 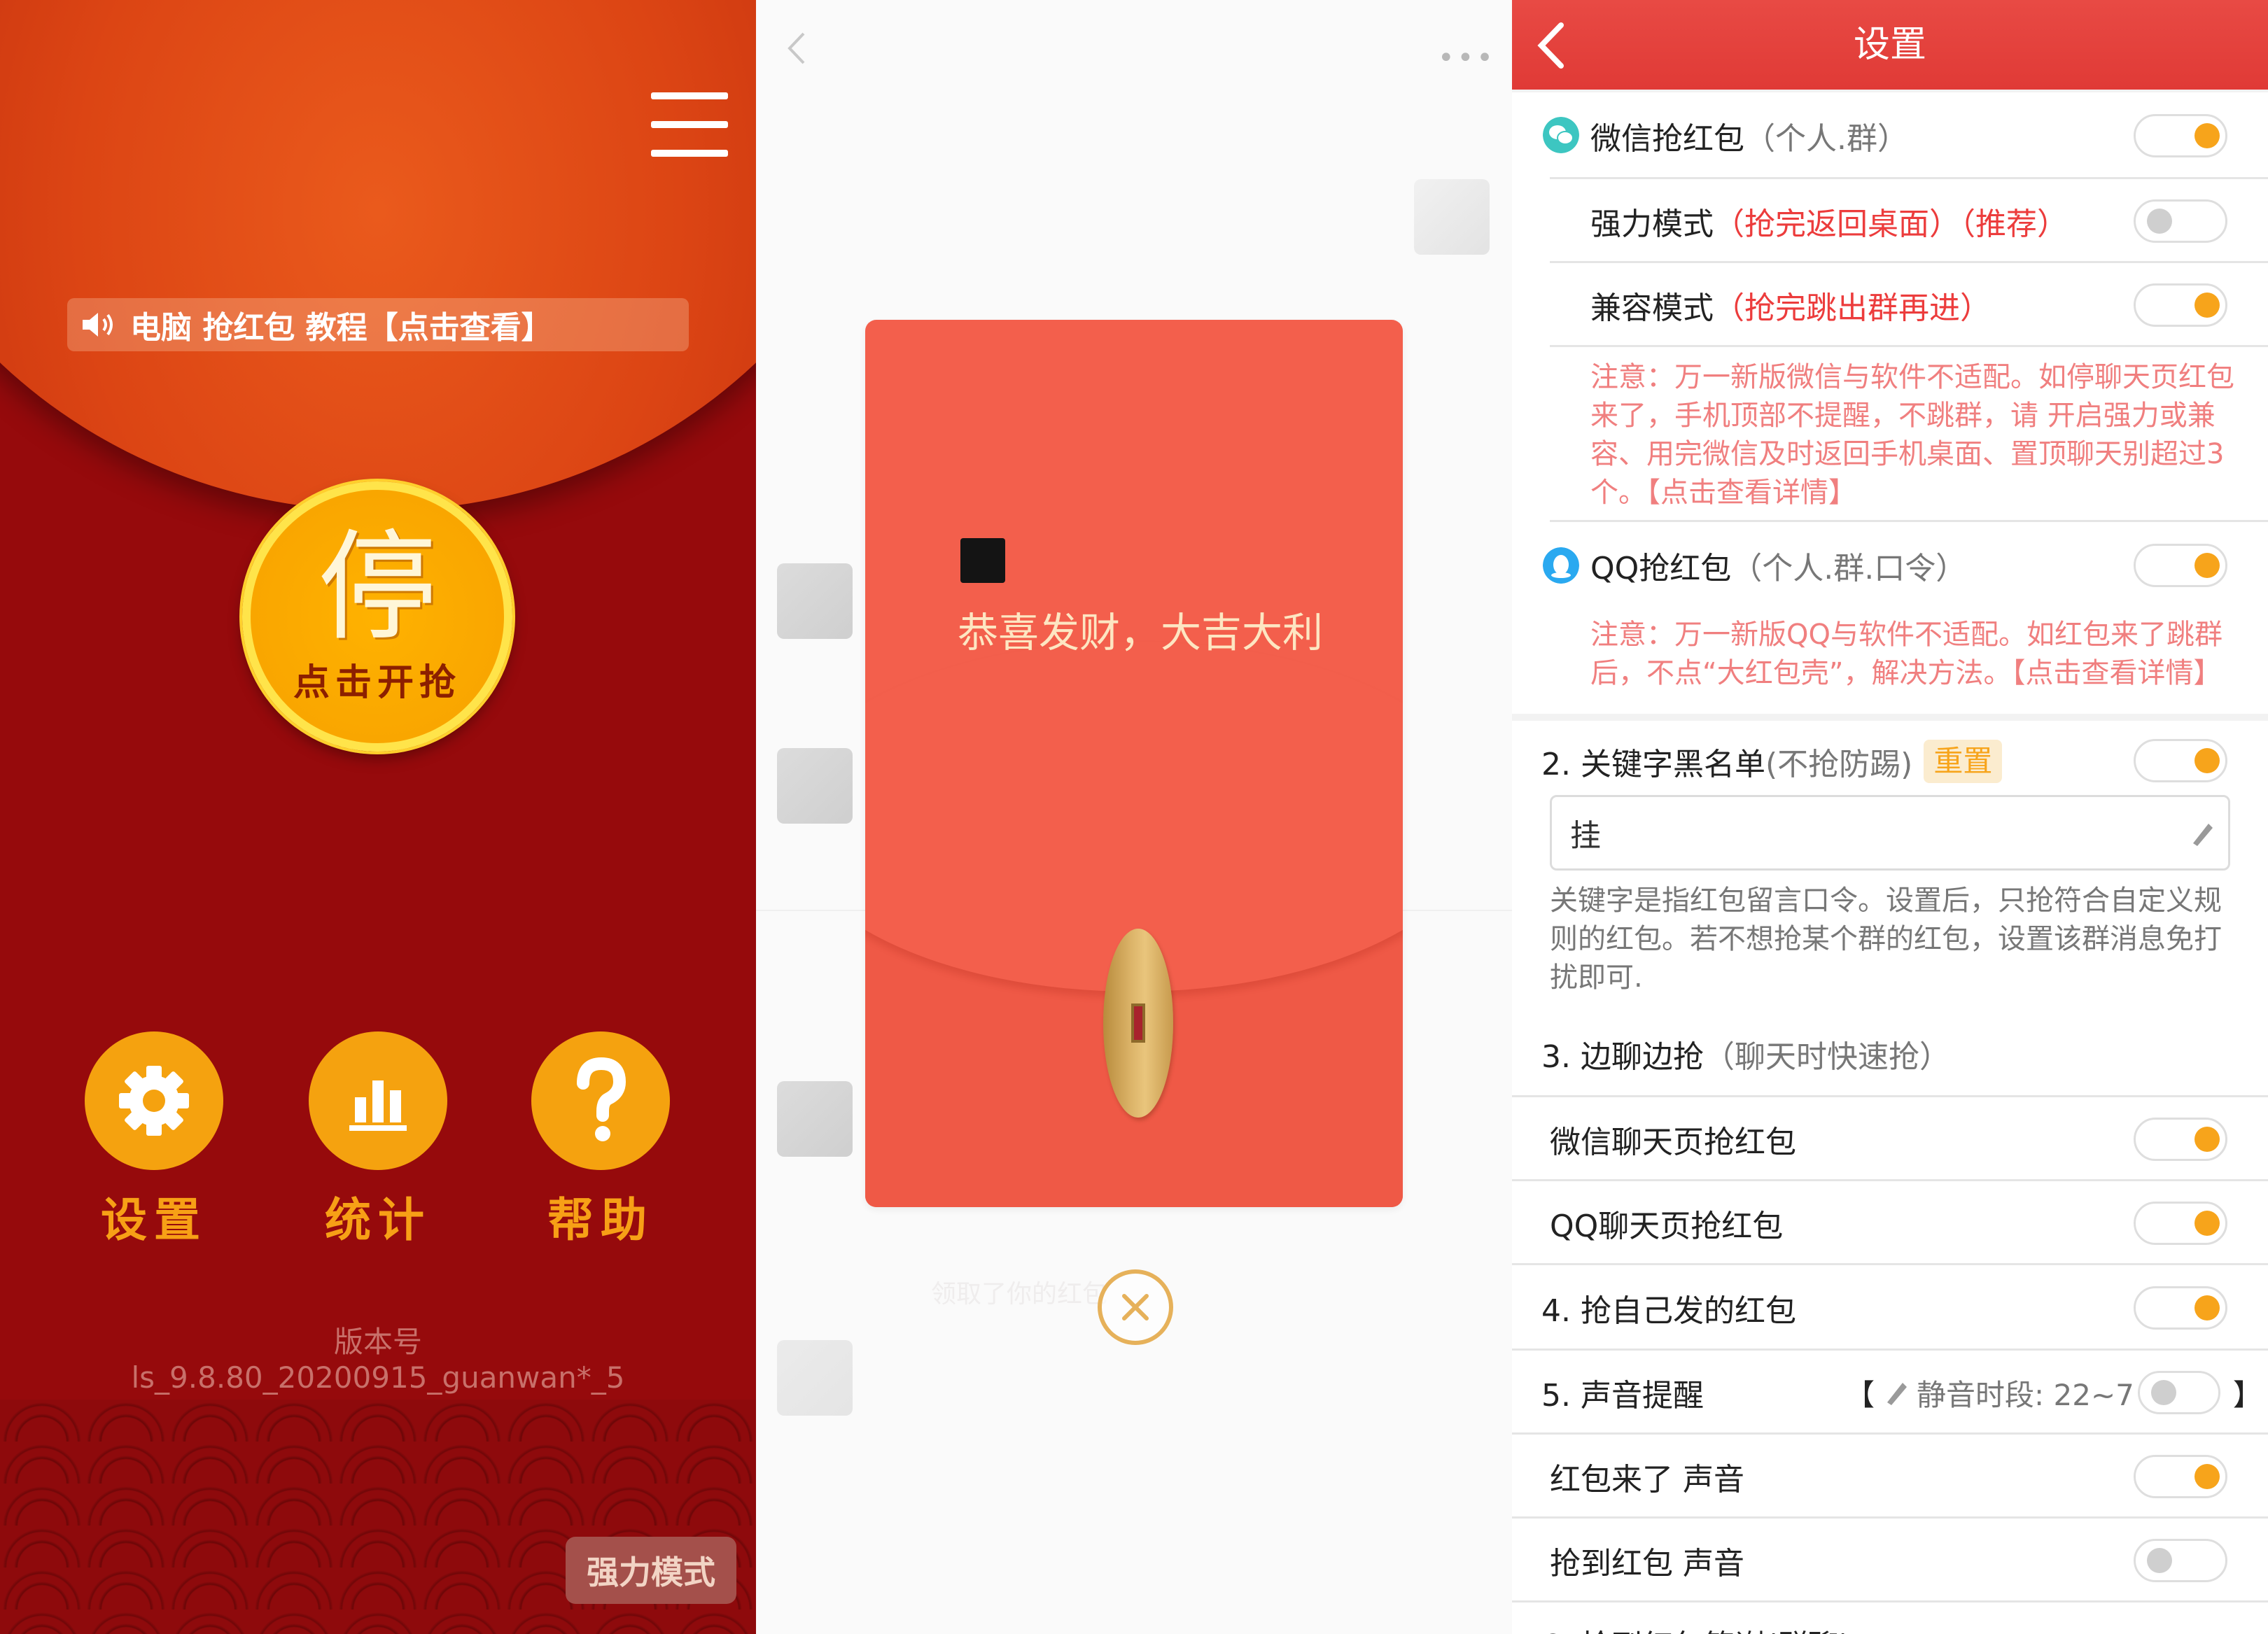 I want to click on sound-grabbed-label: 抢到红包 声音, so click(x=1647, y=1564).